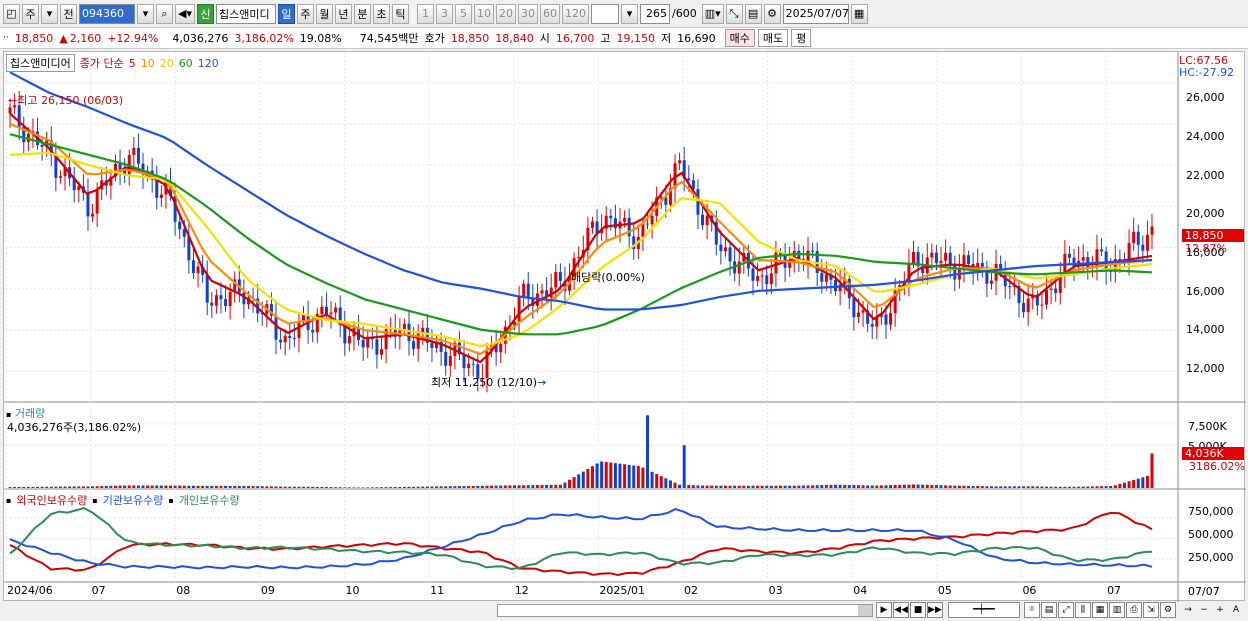 The image size is (1248, 621). What do you see at coordinates (666, 38) in the screenshot?
I see `low-label: 저` at bounding box center [666, 38].